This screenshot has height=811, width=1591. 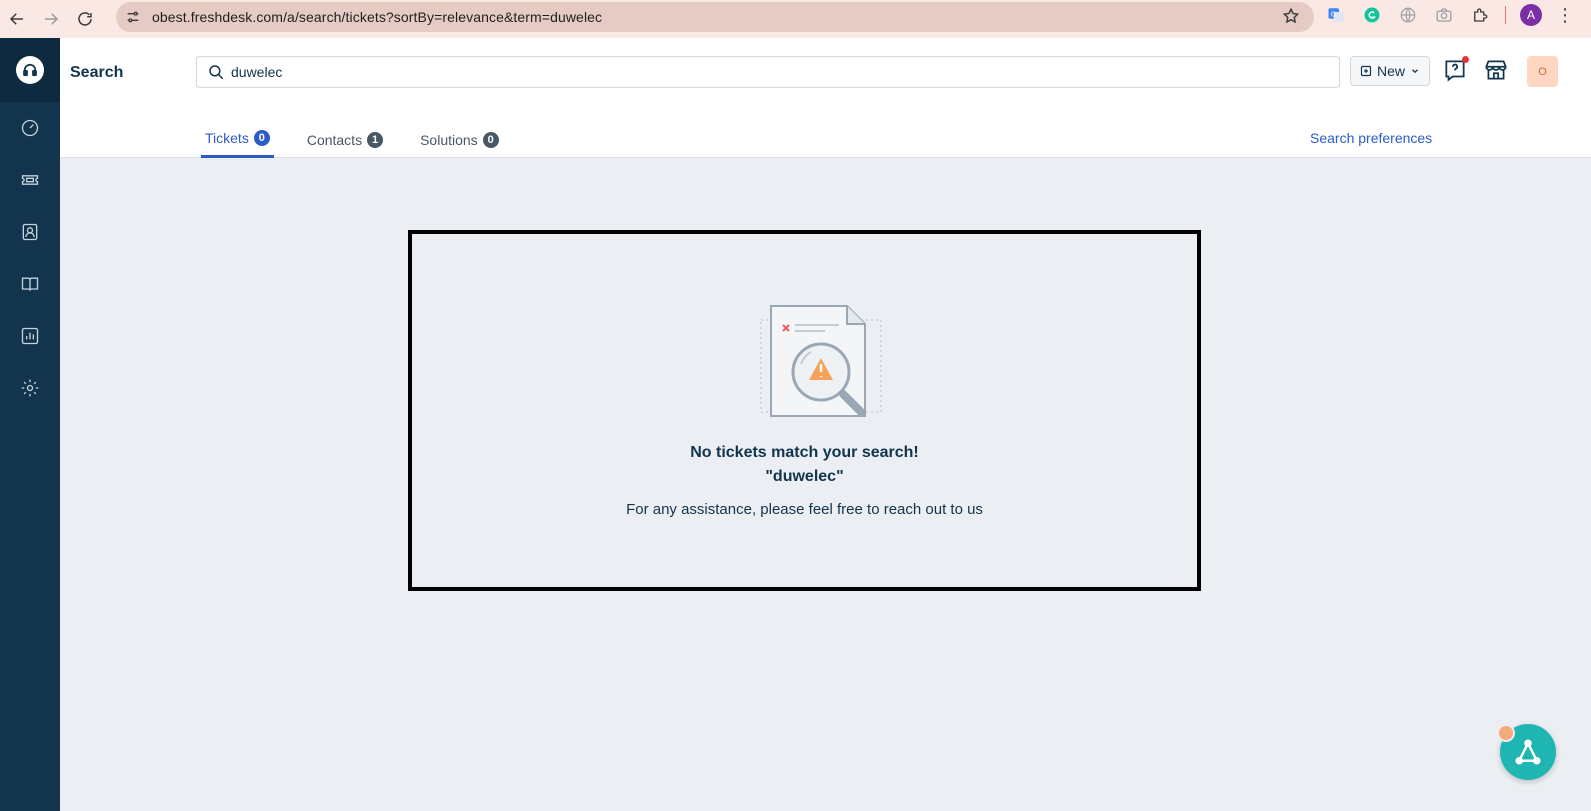 What do you see at coordinates (1496, 70) in the screenshot?
I see `marketplace-store-icon` at bounding box center [1496, 70].